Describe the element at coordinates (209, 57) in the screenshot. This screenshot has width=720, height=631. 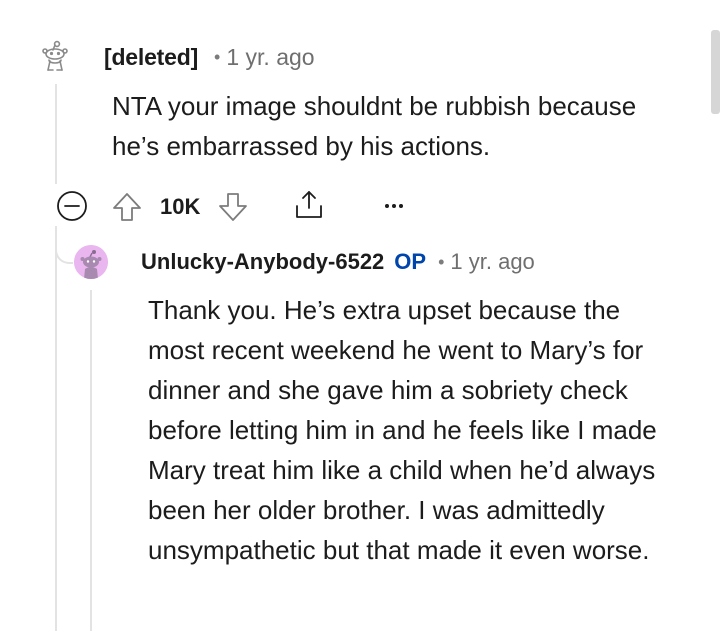
I see `comment-1-meta: [deleted] • 1 yr. ago` at that location.